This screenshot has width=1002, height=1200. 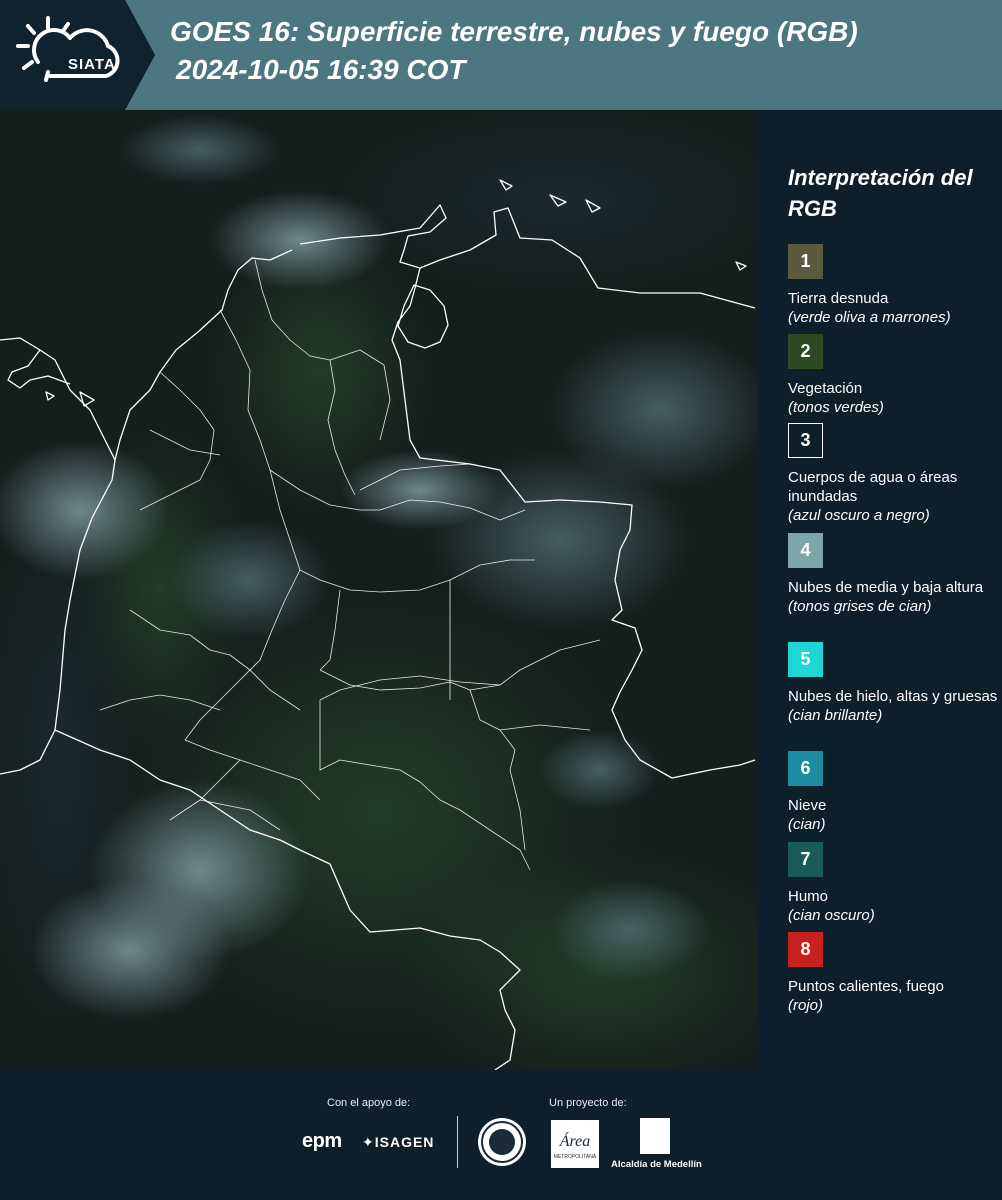 What do you see at coordinates (457, 1142) in the screenshot?
I see `footer-divider` at bounding box center [457, 1142].